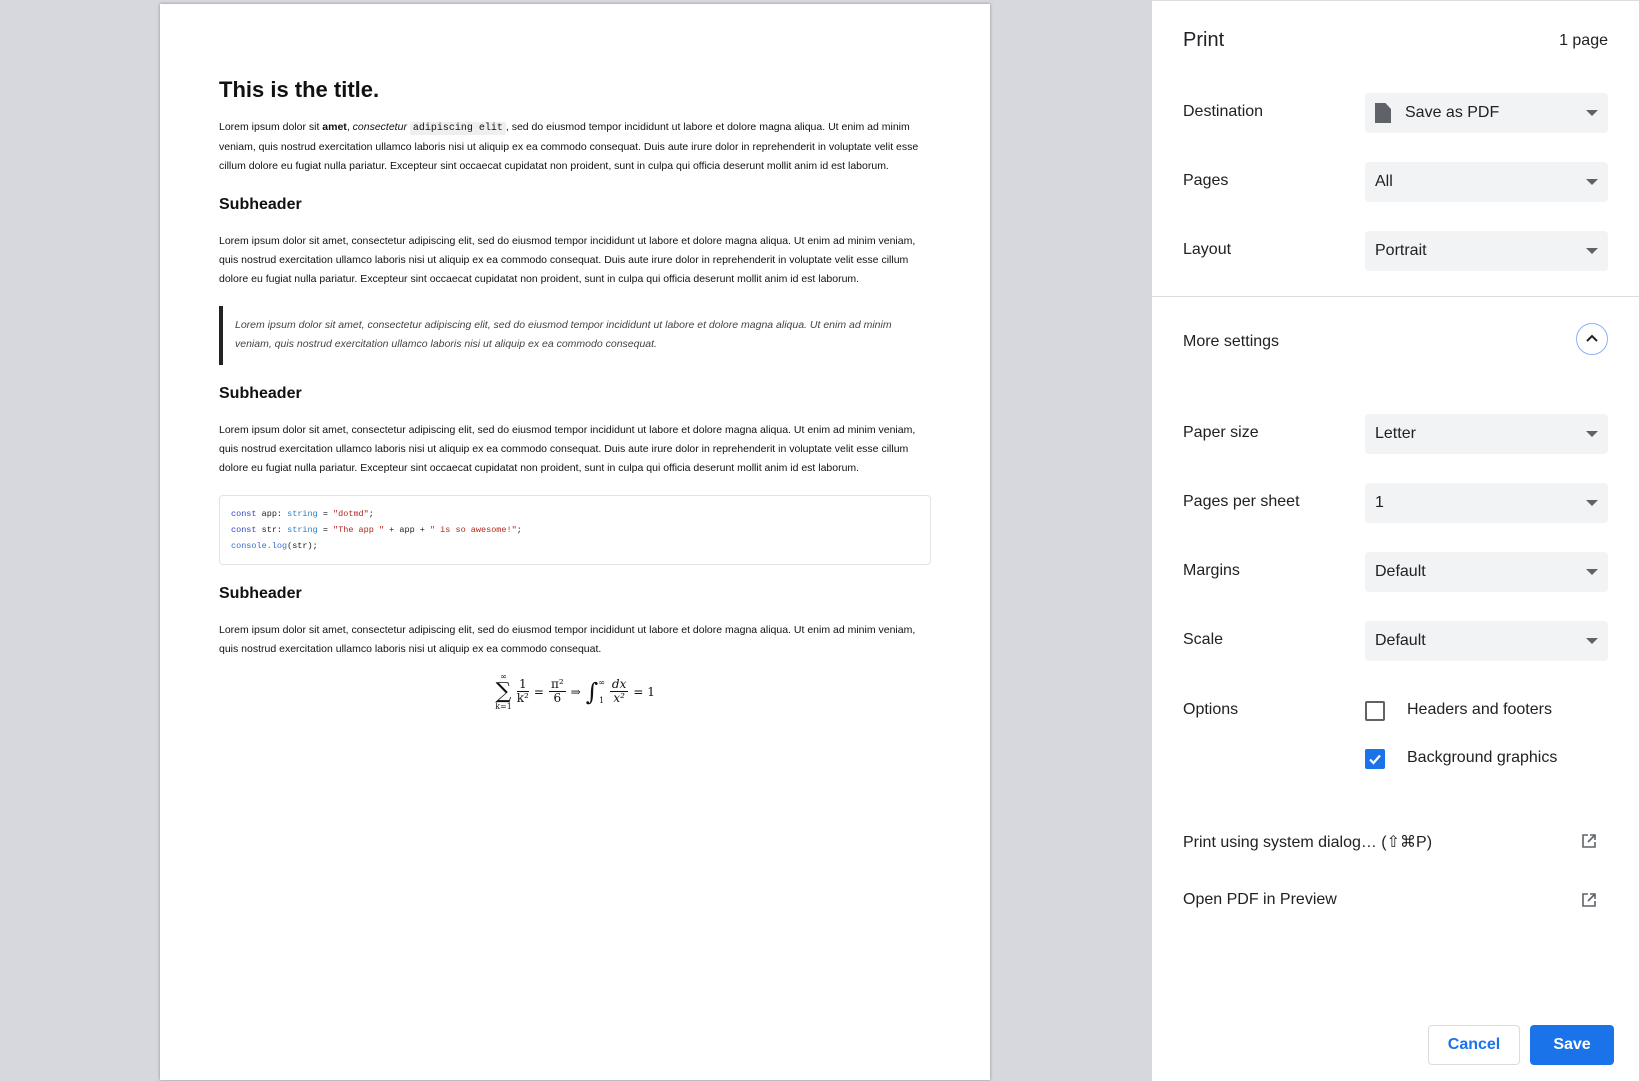 The width and height of the screenshot is (1639, 1081). What do you see at coordinates (522, 698) in the screenshot?
I see `fraction-denominator: k²` at bounding box center [522, 698].